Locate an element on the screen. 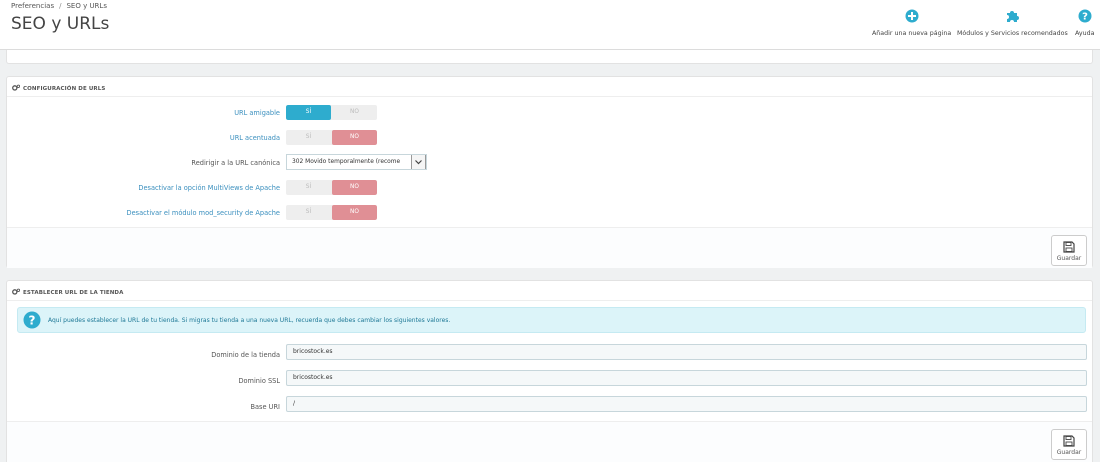 This screenshot has width=1100, height=462. friendly-url-switch: SÍ NO is located at coordinates (331, 112).